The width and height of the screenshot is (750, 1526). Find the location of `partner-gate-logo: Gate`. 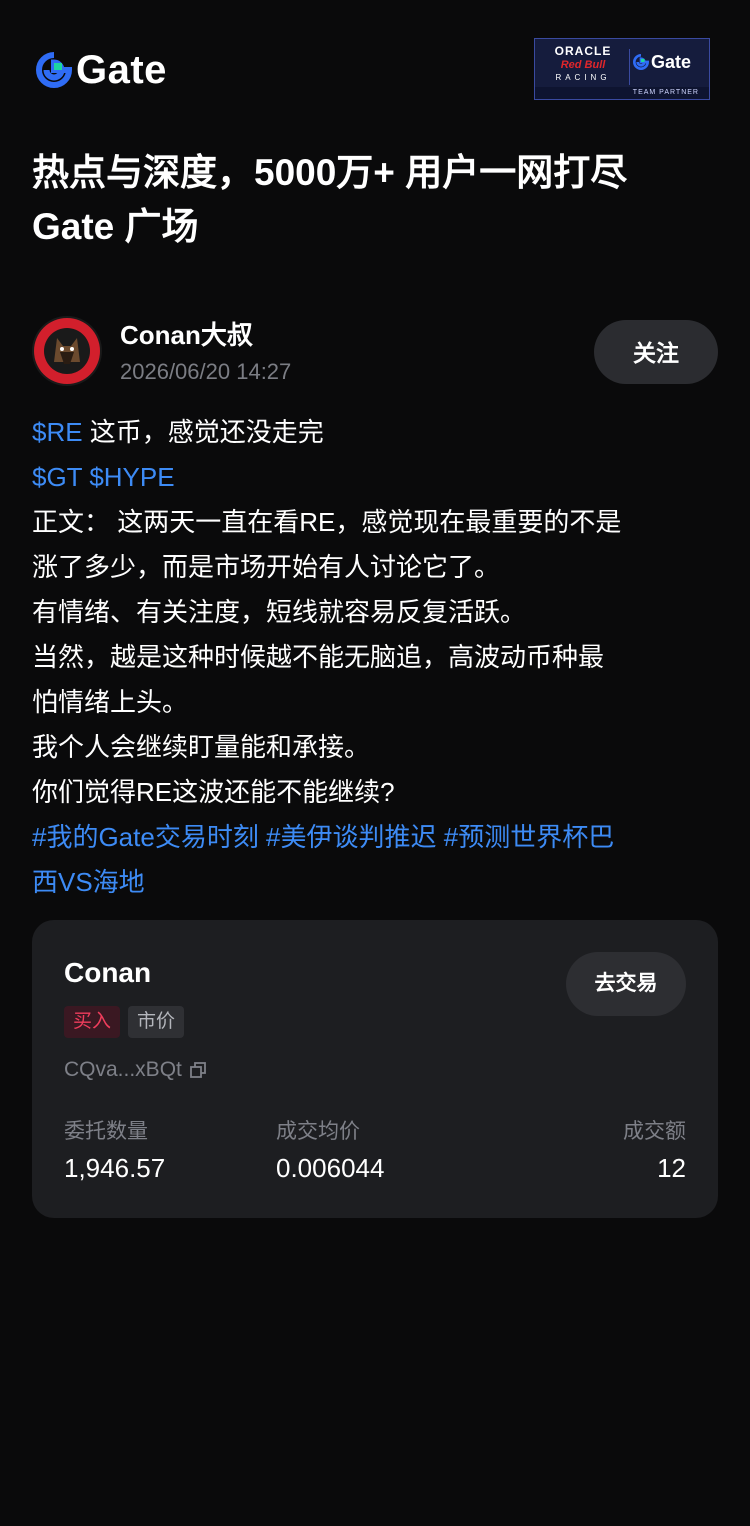

partner-gate-logo: Gate is located at coordinates (662, 62).